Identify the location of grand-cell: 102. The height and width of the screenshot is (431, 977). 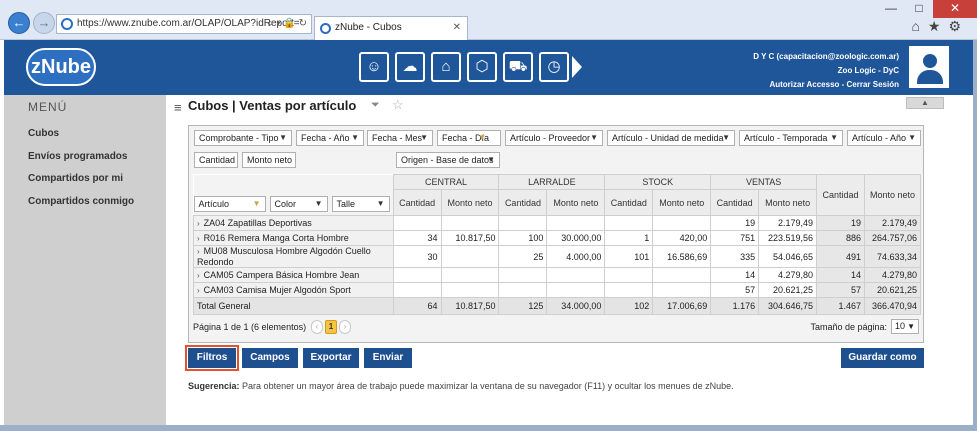
(629, 306).